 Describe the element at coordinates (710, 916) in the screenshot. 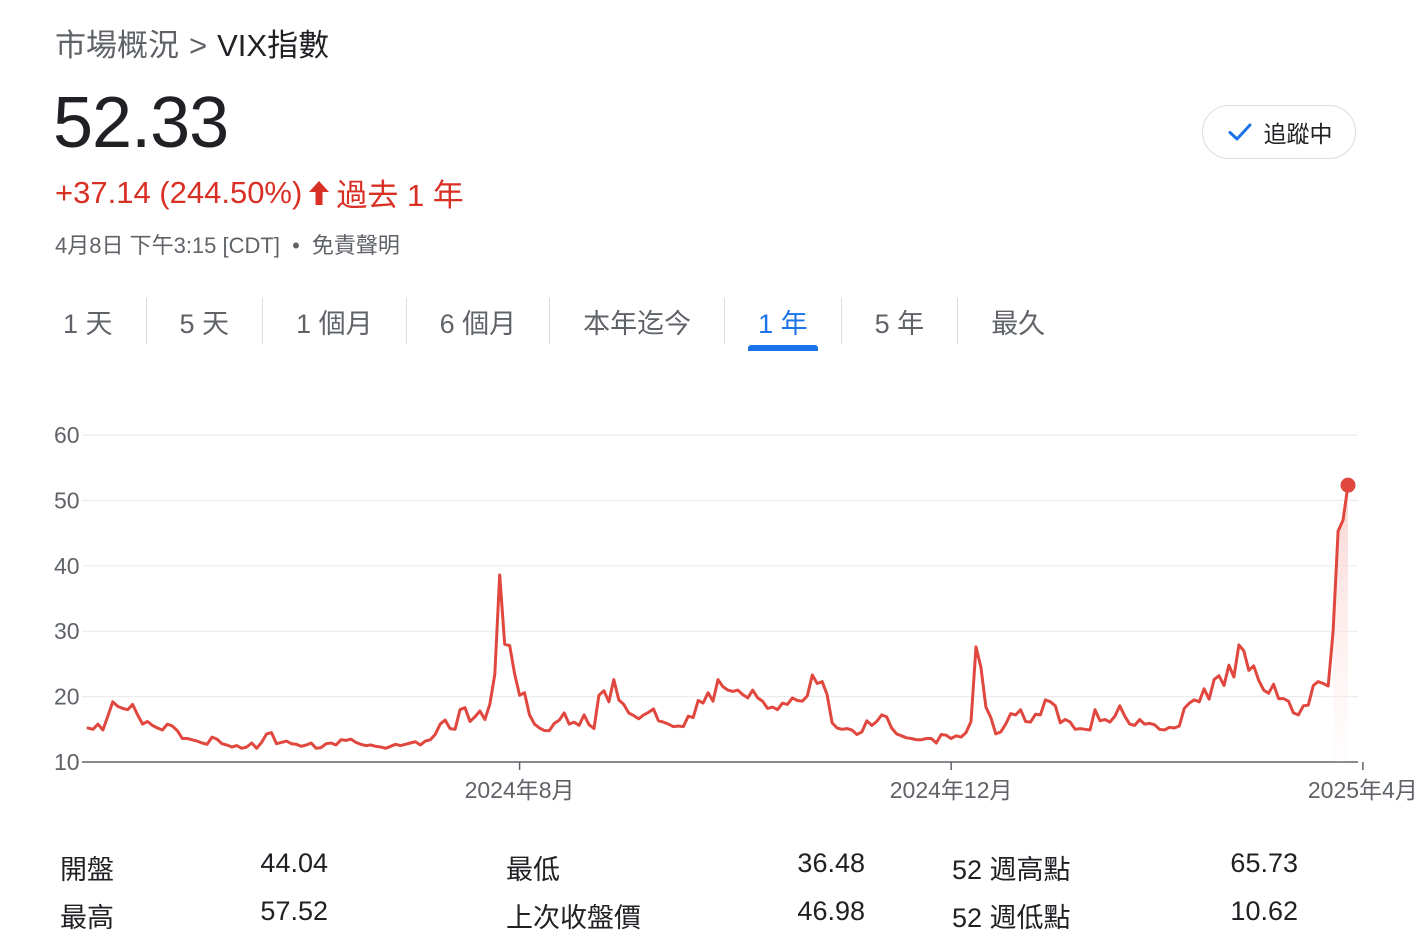

I see `stats-row: 最高 57.52 上次收盤價 46.98 52 週低點 10.62` at that location.